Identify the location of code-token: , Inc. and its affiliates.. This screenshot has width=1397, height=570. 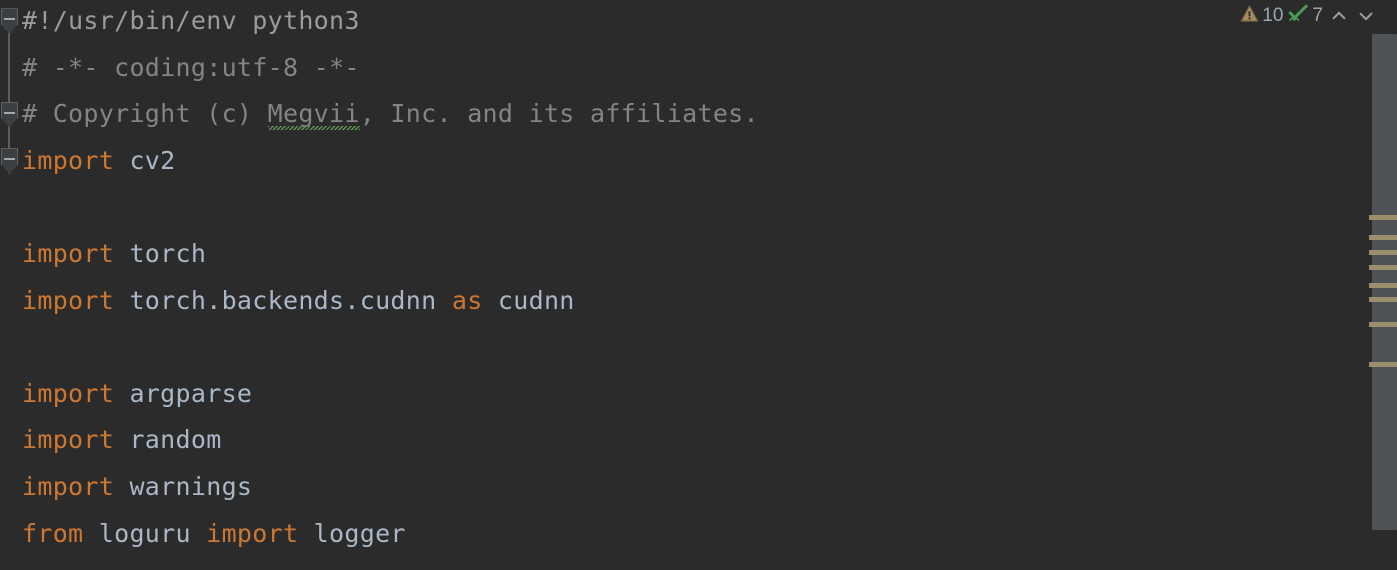
(559, 114).